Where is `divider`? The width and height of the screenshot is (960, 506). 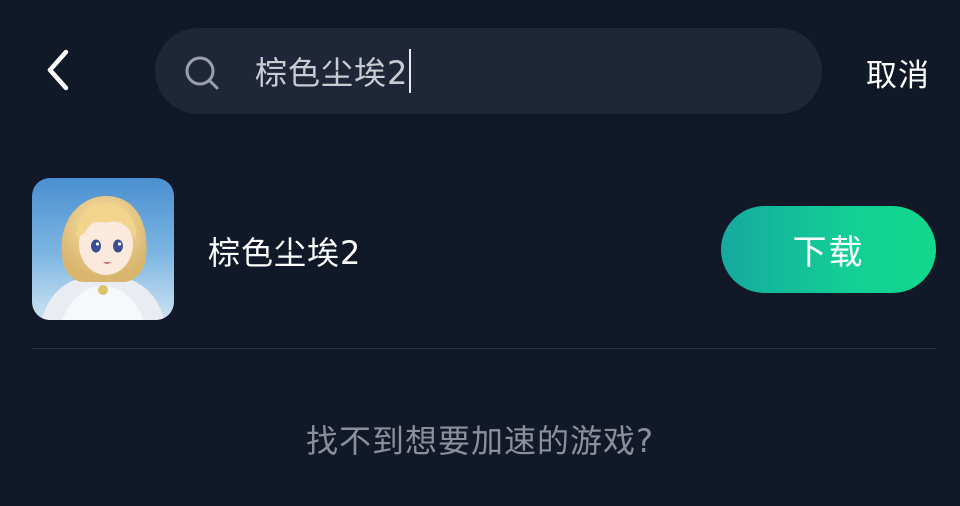
divider is located at coordinates (484, 348).